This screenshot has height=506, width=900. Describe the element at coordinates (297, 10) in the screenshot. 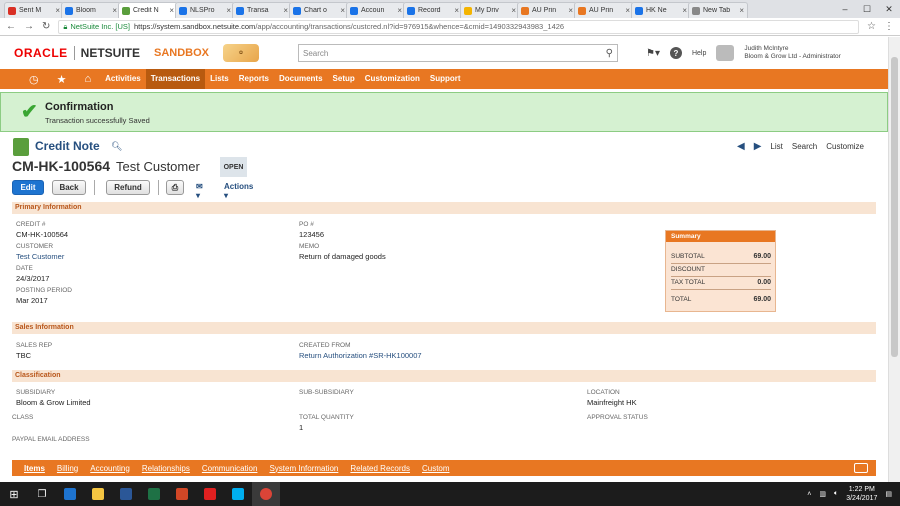

I see `tab-favicon-icon` at that location.